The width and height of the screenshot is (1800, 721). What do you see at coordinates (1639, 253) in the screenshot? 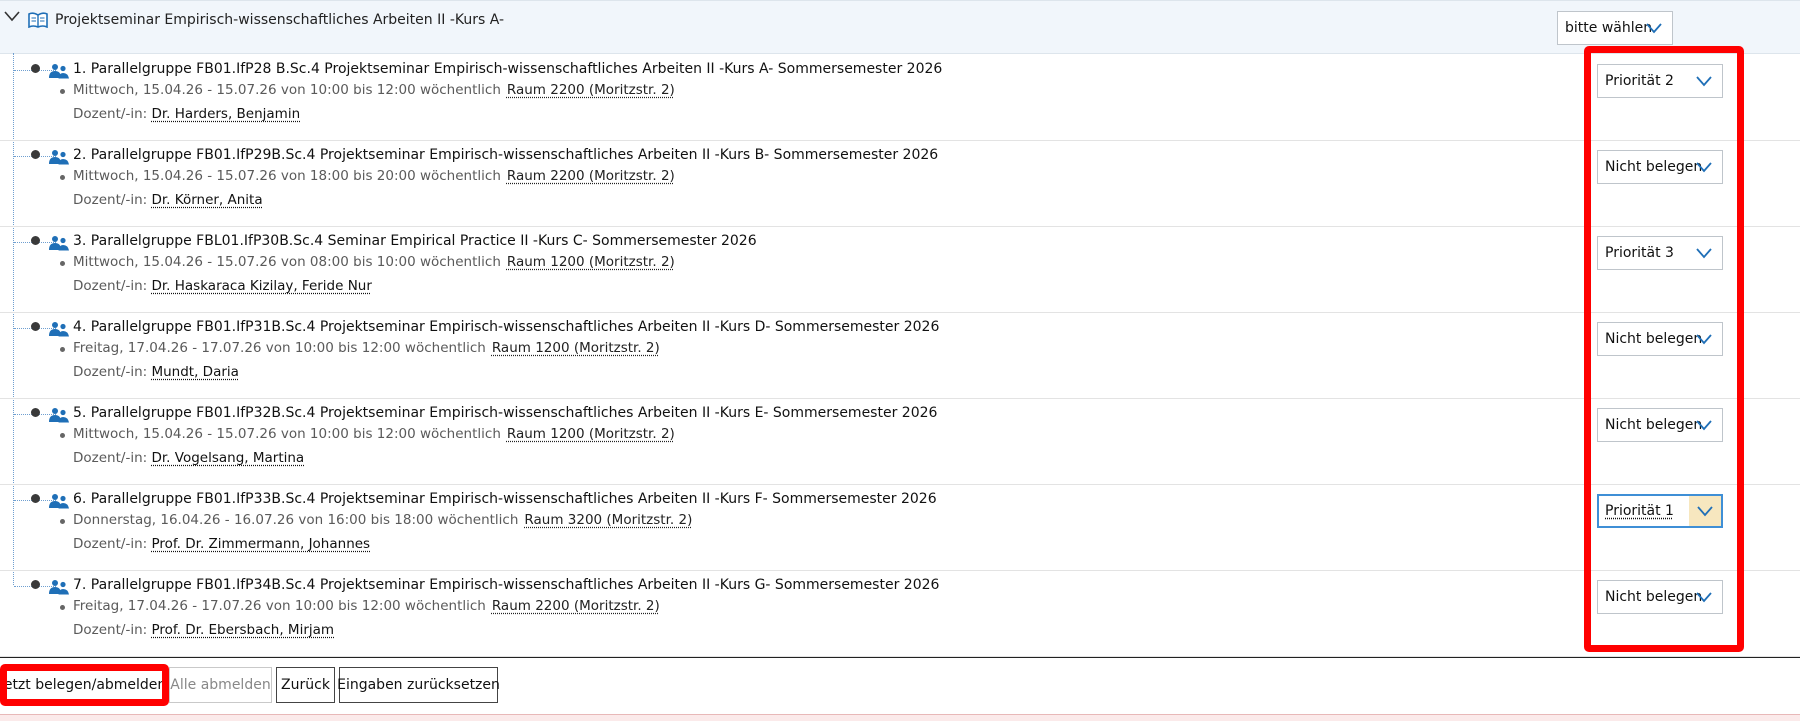
I see `select-value: Priorität 3` at bounding box center [1639, 253].